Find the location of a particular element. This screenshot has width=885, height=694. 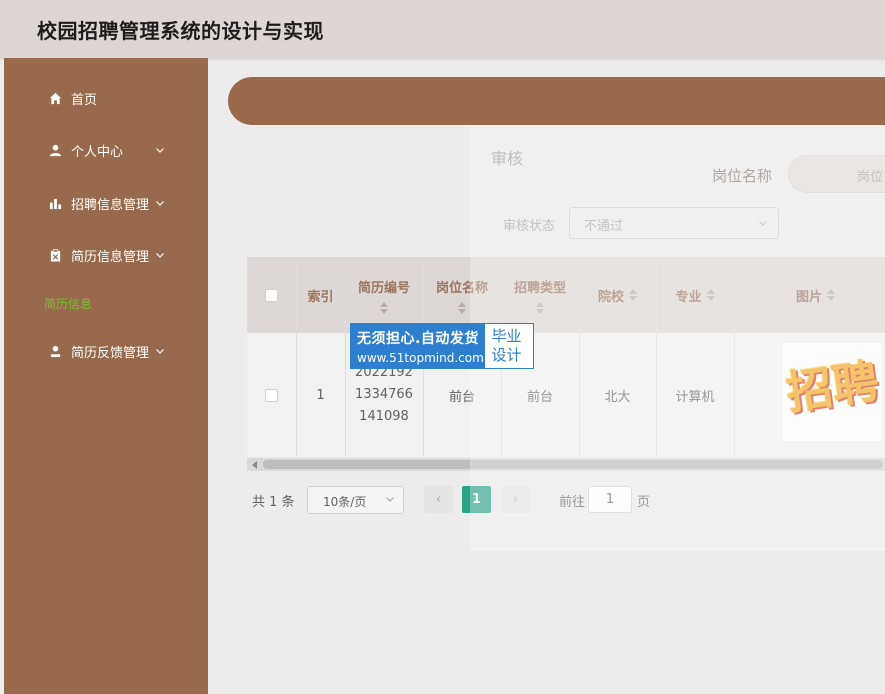

sidebar-item-personal-center: 个人中心 is located at coordinates (106, 150).